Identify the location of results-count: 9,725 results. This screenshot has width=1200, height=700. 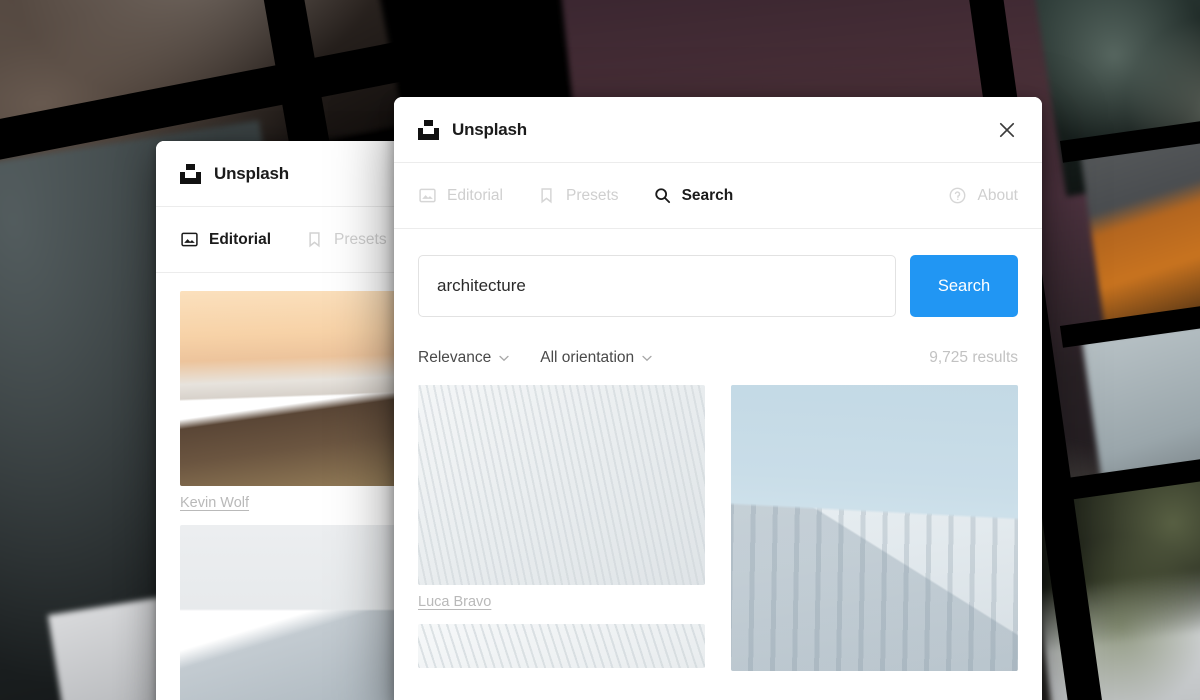
(973, 357).